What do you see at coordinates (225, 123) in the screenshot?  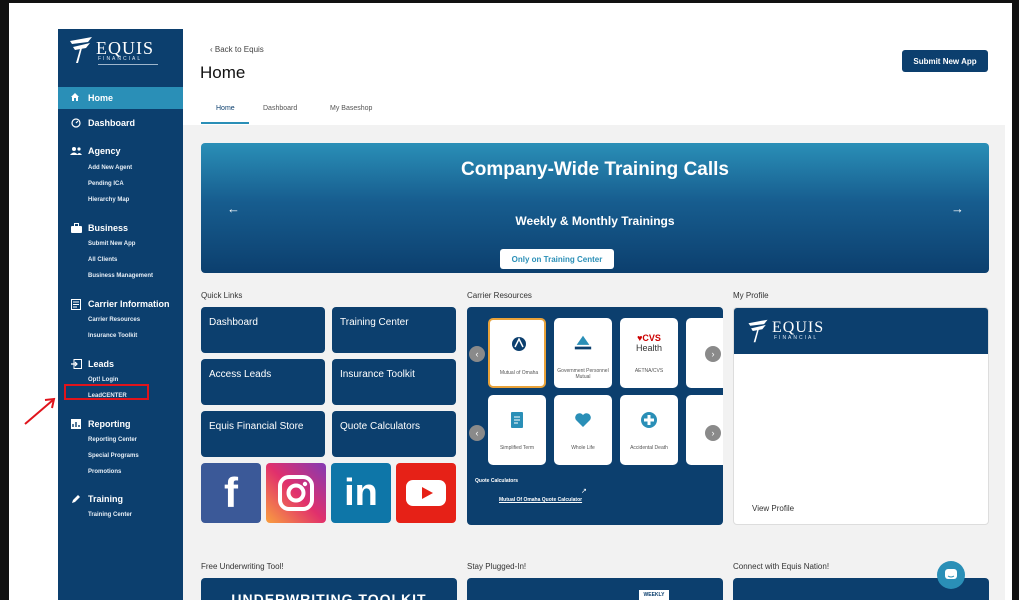 I see `active-tab-indicator` at bounding box center [225, 123].